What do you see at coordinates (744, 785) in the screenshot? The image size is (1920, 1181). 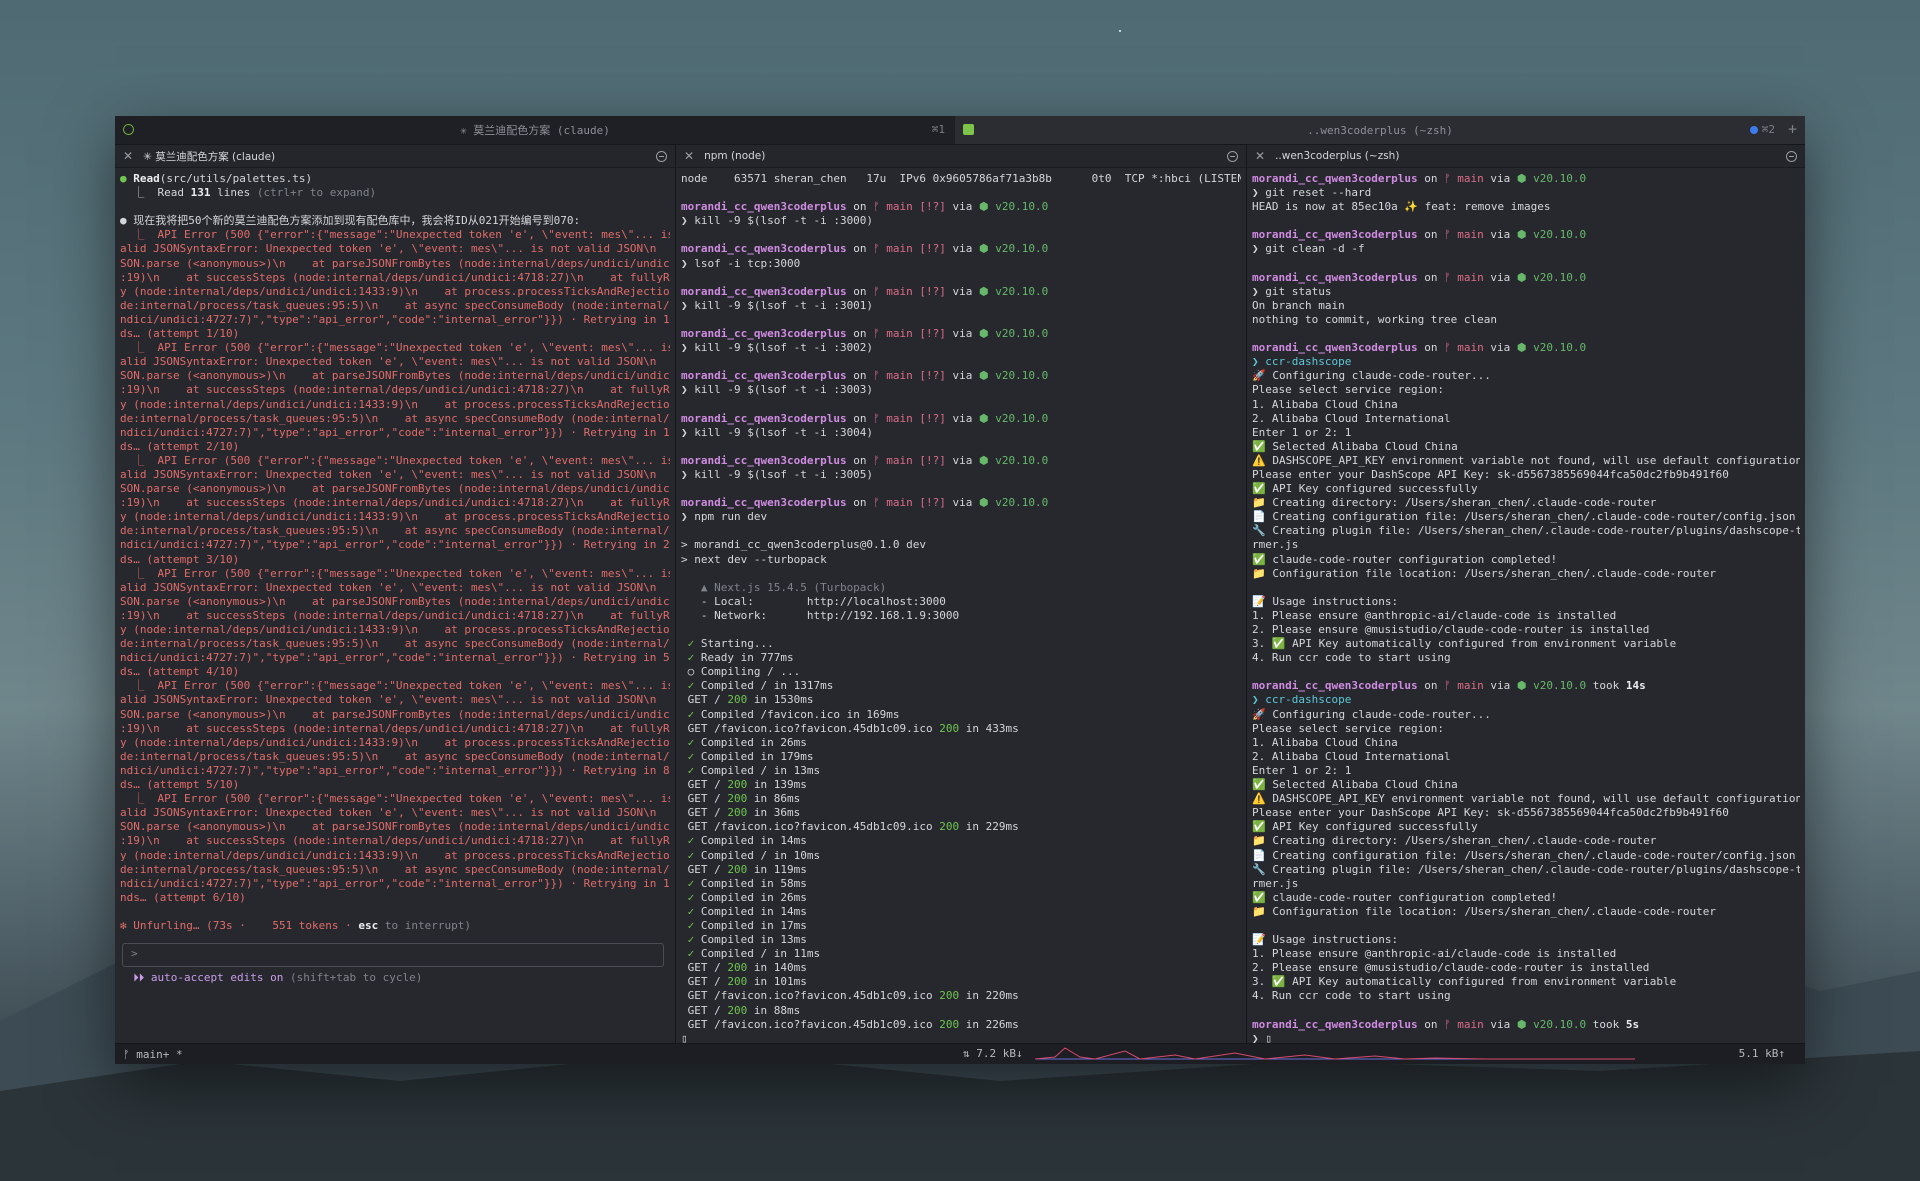 I see `log-line: GET / 200 in 139ms` at bounding box center [744, 785].